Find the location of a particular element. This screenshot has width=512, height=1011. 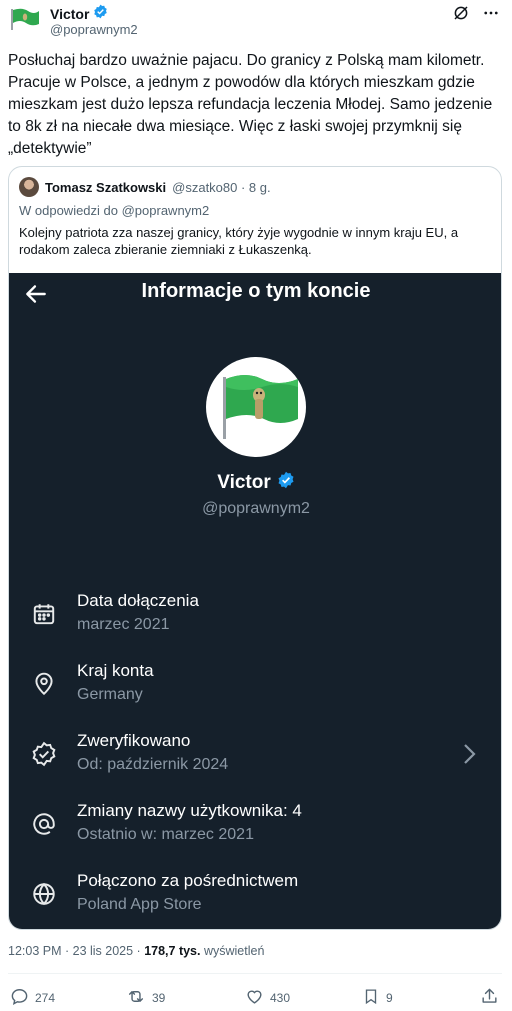

calendar-icon is located at coordinates (44, 614).